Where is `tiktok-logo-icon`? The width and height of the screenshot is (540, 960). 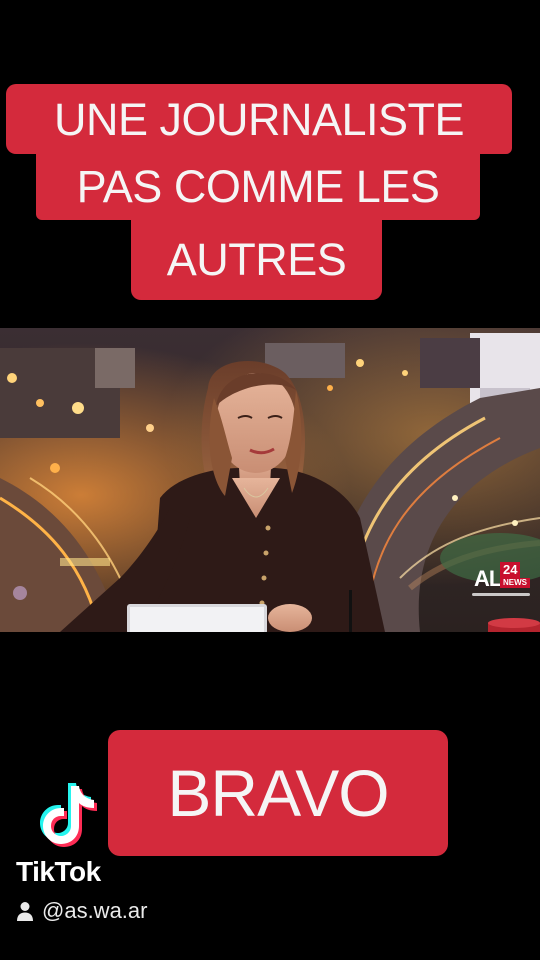 tiktok-logo-icon is located at coordinates (68, 815).